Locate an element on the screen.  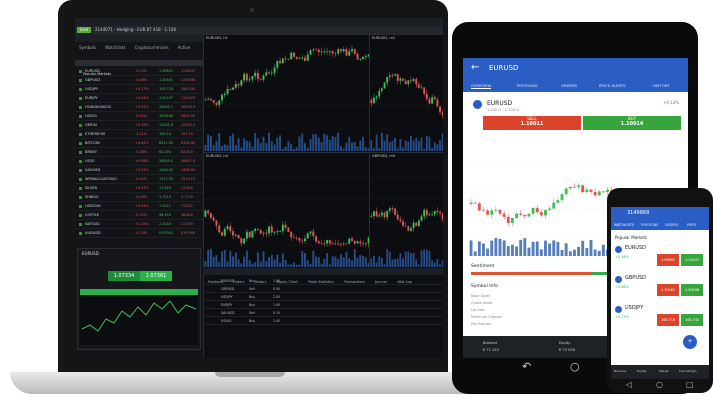
phone-change: +0.06% is located at coordinates (622, 287).